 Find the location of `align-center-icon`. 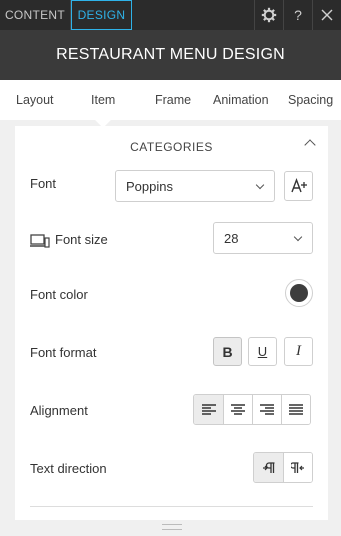

align-center-icon is located at coordinates (238, 409).